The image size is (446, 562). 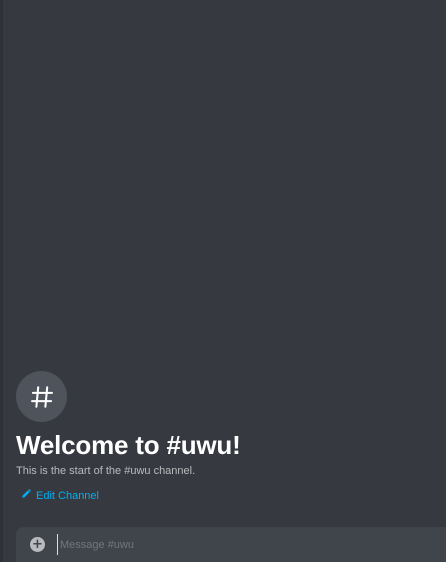 I want to click on edit-channel-label: Edit Channel, so click(x=67, y=496).